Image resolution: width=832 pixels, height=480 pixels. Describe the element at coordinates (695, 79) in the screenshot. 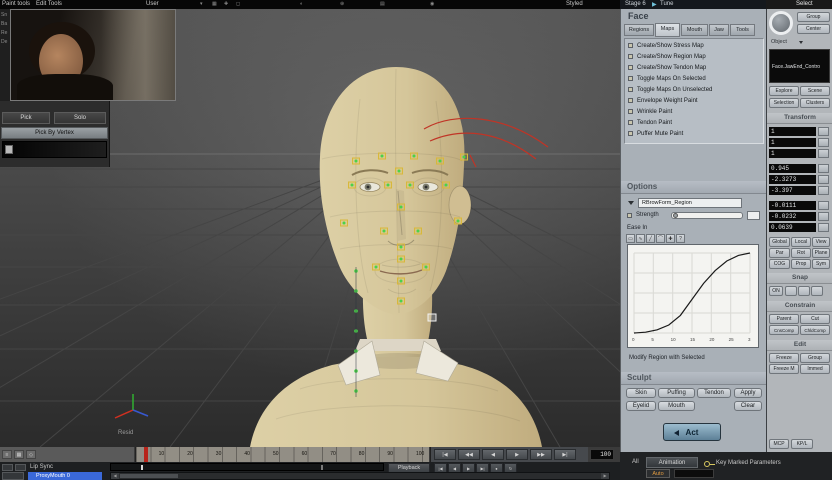

I see `map-item: Toggle Maps On Selected` at that location.